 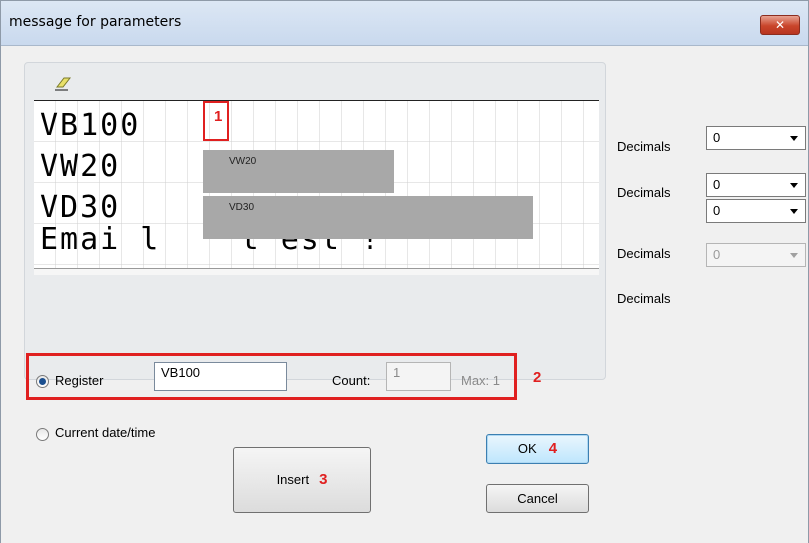 What do you see at coordinates (63, 84) in the screenshot?
I see `eraser-icon` at bounding box center [63, 84].